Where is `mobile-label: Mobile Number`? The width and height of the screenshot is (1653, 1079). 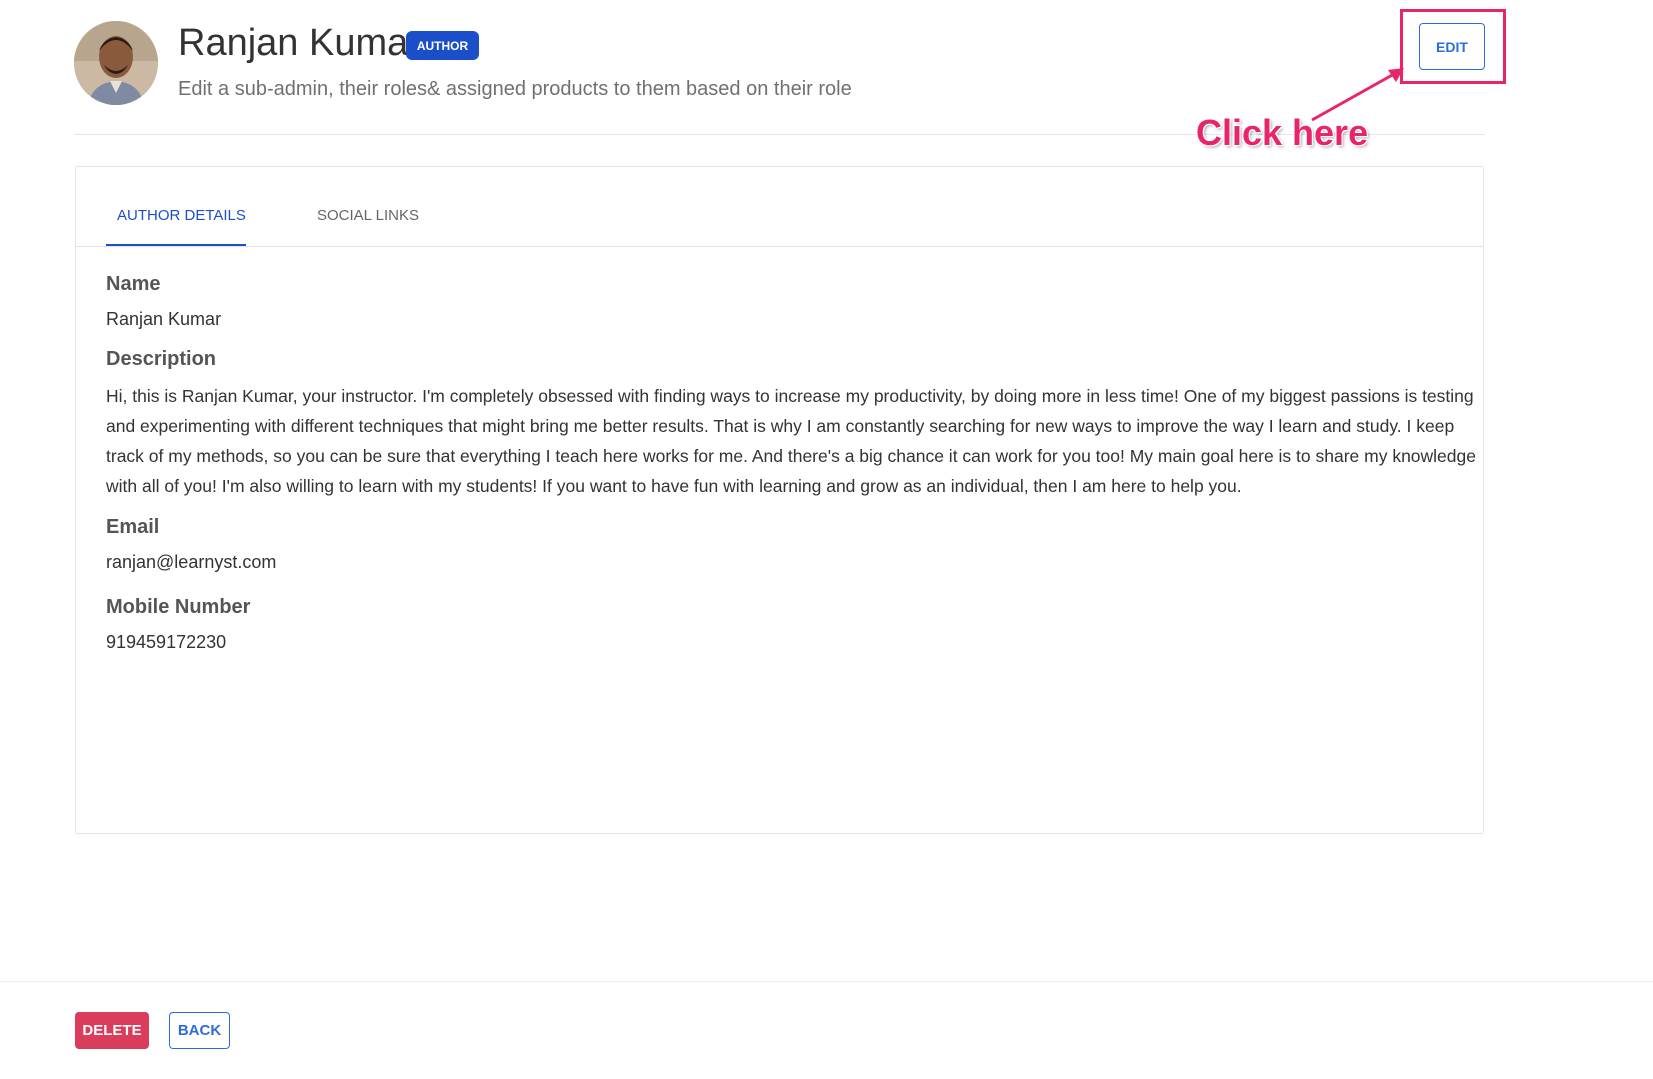
mobile-label: Mobile Number is located at coordinates (178, 607).